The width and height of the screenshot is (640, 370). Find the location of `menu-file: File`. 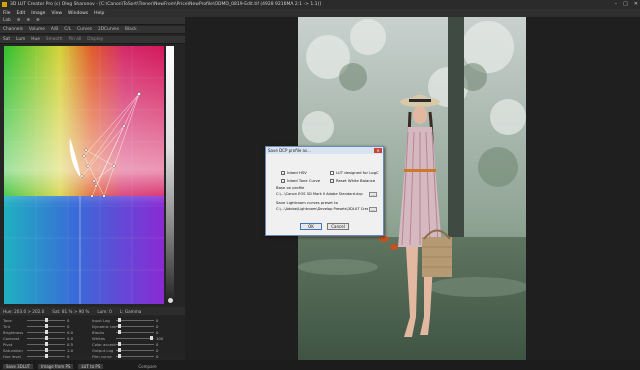

menu-file: File is located at coordinates (7, 13).